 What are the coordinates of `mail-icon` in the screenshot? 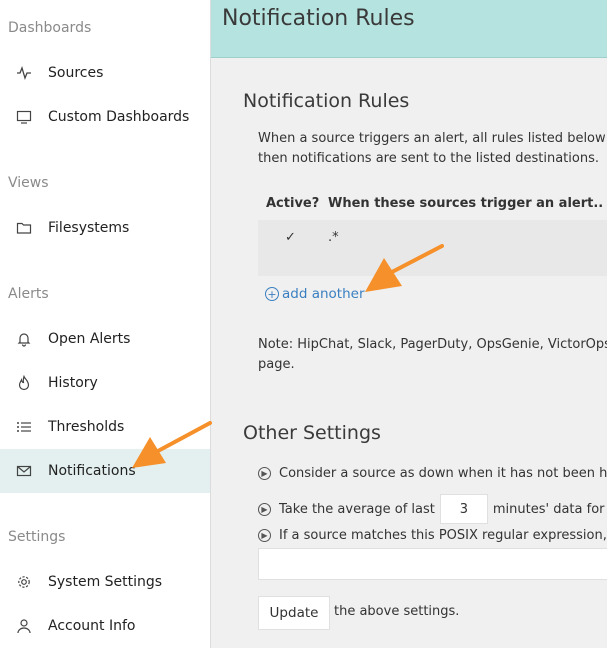 It's located at (24, 471).